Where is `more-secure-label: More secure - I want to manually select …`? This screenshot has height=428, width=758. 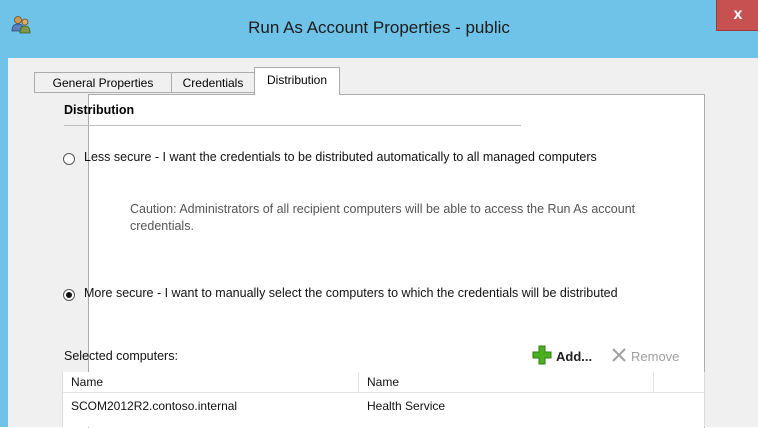 more-secure-label: More secure - I want to manually select … is located at coordinates (389, 293).